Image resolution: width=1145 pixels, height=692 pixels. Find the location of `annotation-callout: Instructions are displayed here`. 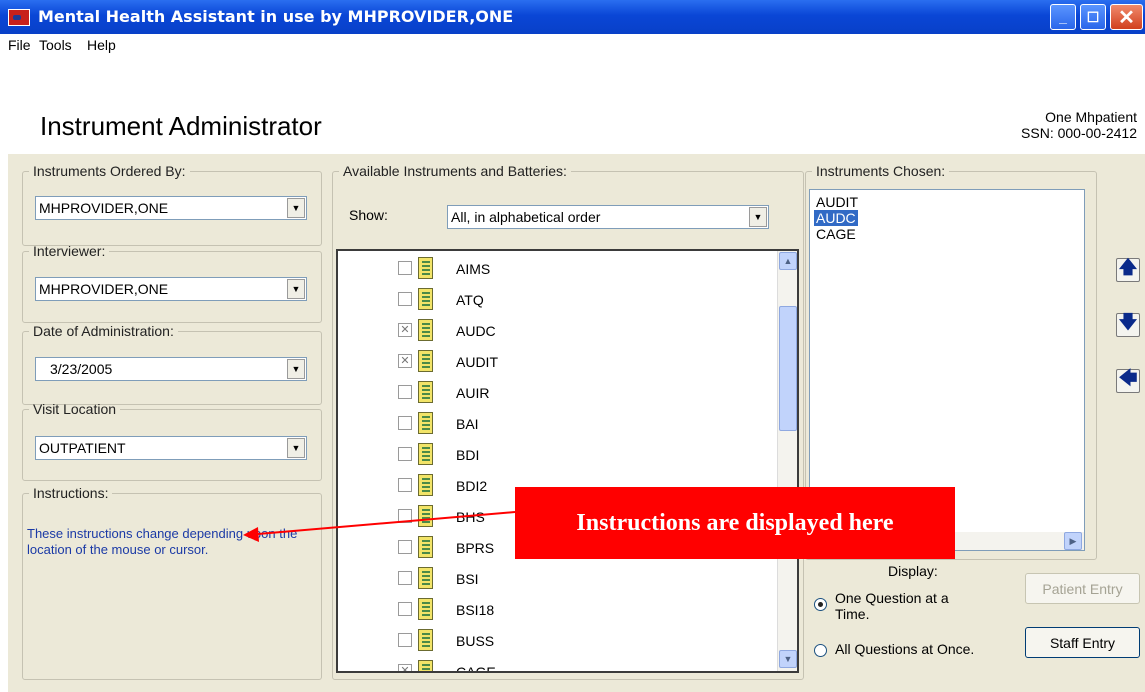

annotation-callout: Instructions are displayed here is located at coordinates (735, 523).